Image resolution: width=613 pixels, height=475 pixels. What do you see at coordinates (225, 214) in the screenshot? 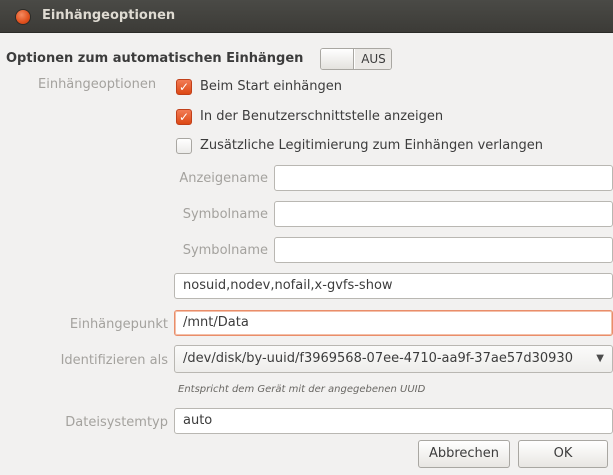
I see `icon-name-label: Symbolname` at bounding box center [225, 214].